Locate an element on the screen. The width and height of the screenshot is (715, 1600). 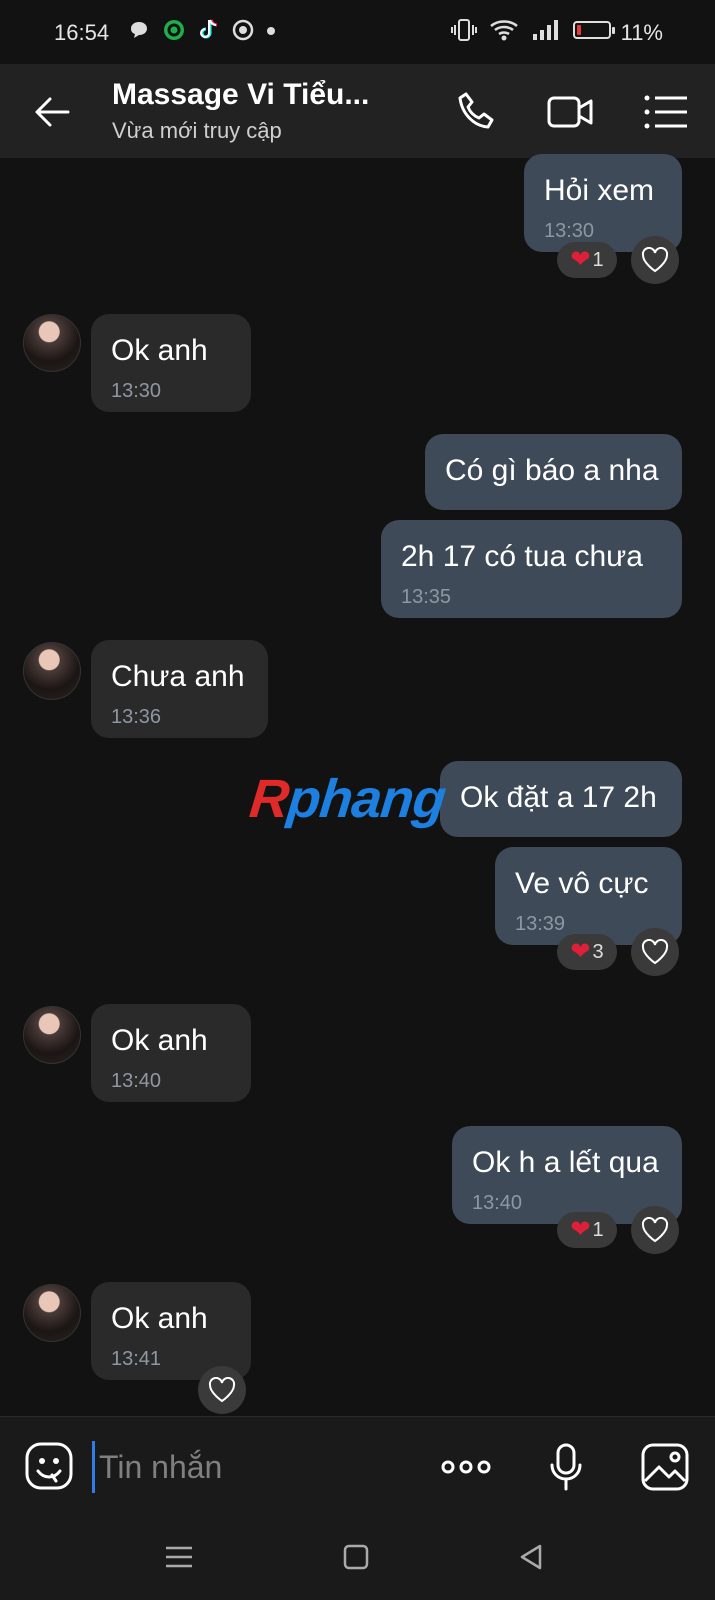
message-text: Chưa anh is located at coordinates (178, 676).